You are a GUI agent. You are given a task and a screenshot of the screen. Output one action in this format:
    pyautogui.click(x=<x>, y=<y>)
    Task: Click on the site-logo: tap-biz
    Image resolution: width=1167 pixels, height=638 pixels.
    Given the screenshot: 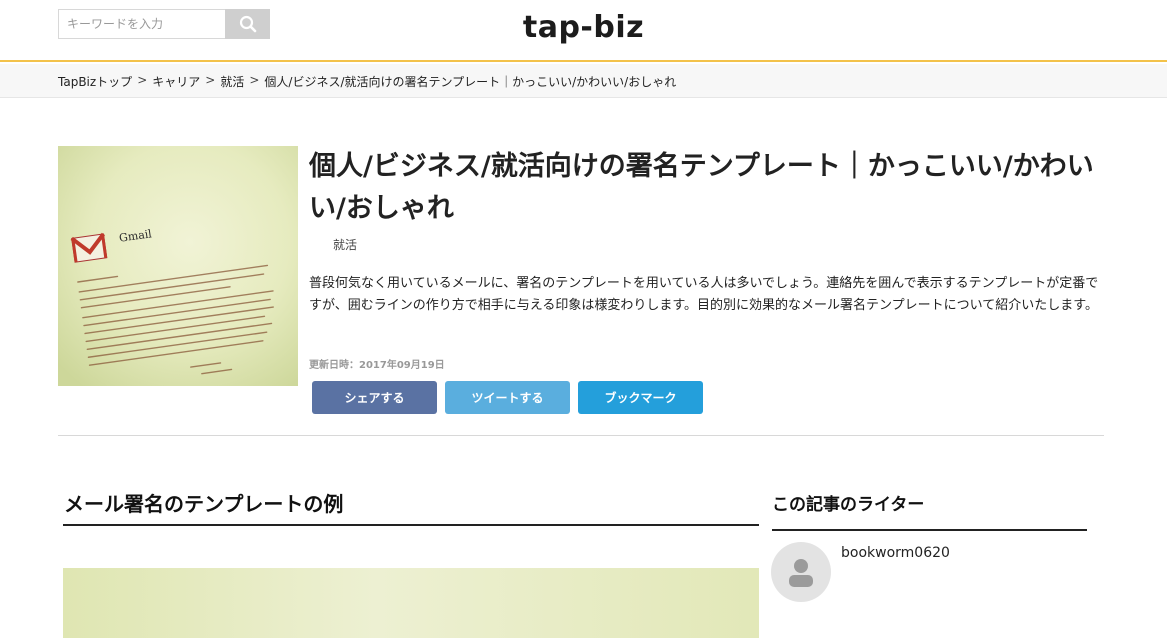 What is the action you would take?
    pyautogui.click(x=583, y=27)
    